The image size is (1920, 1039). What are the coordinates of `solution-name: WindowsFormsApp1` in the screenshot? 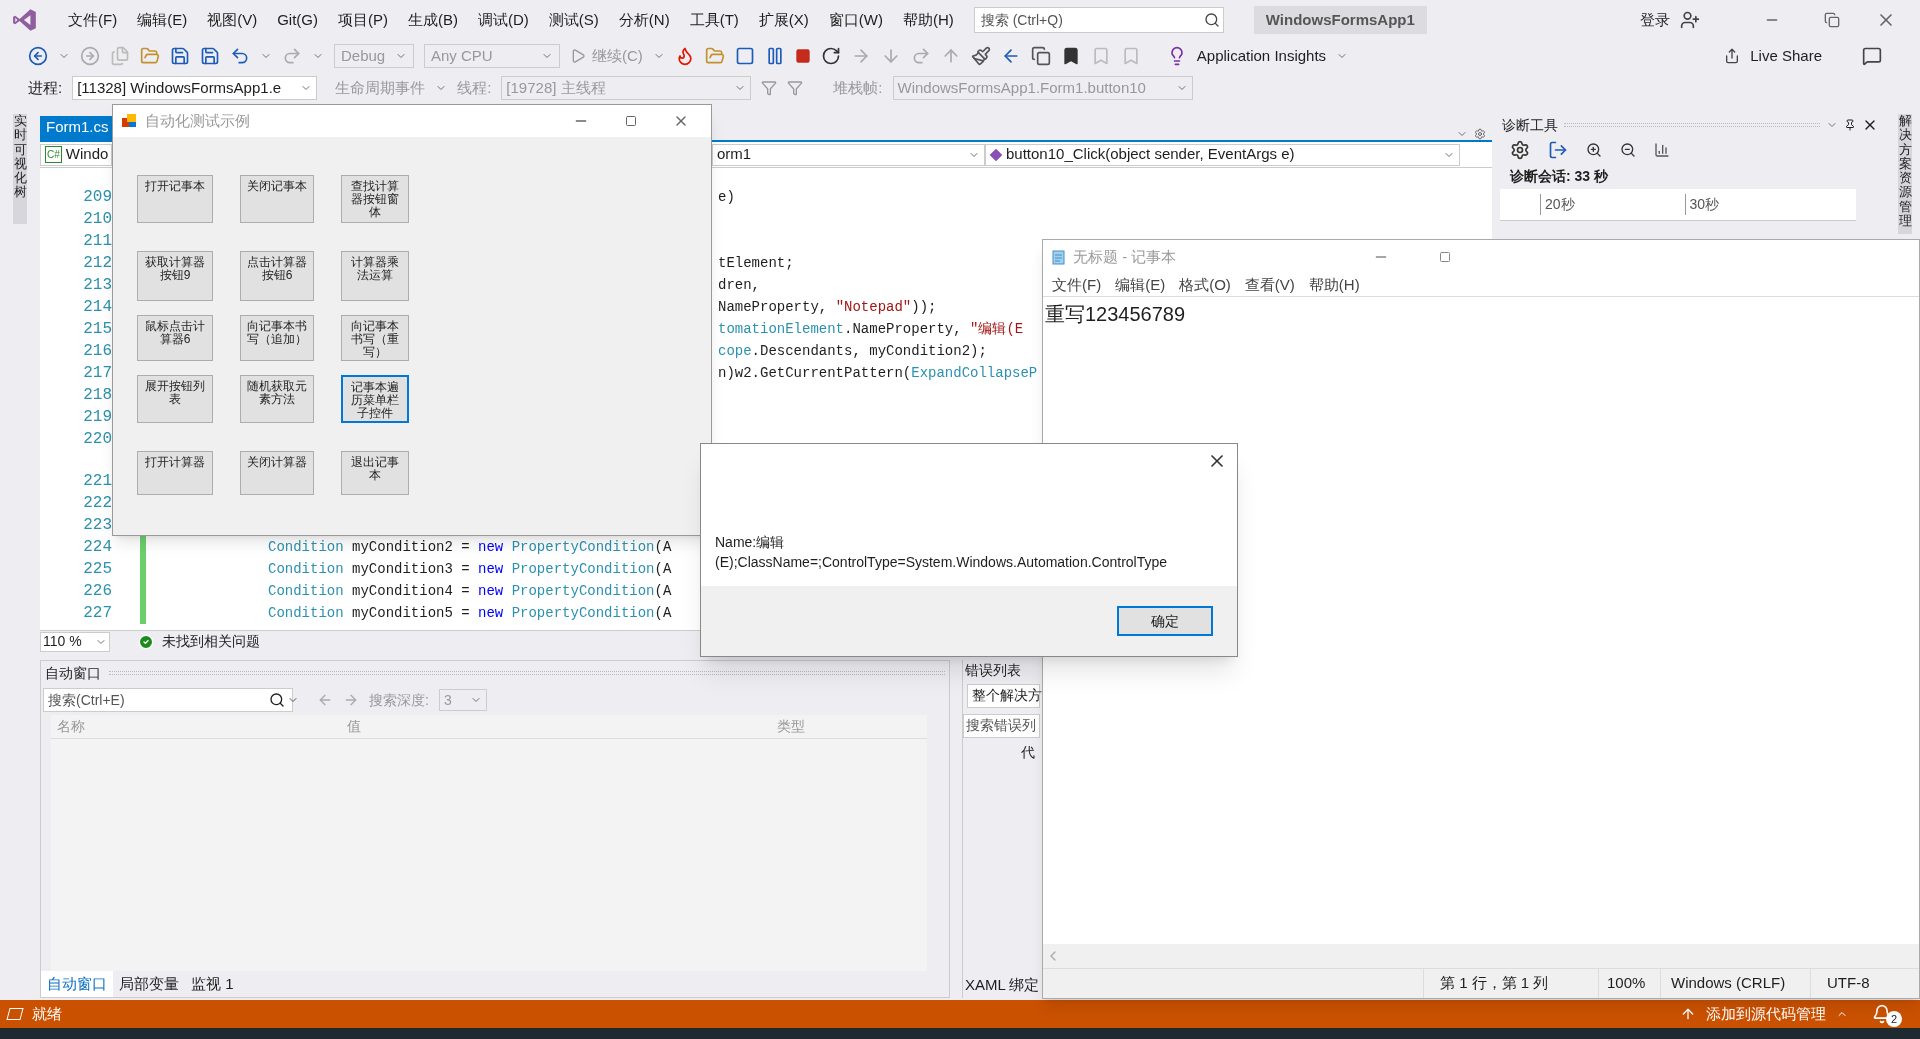 It's located at (1340, 20).